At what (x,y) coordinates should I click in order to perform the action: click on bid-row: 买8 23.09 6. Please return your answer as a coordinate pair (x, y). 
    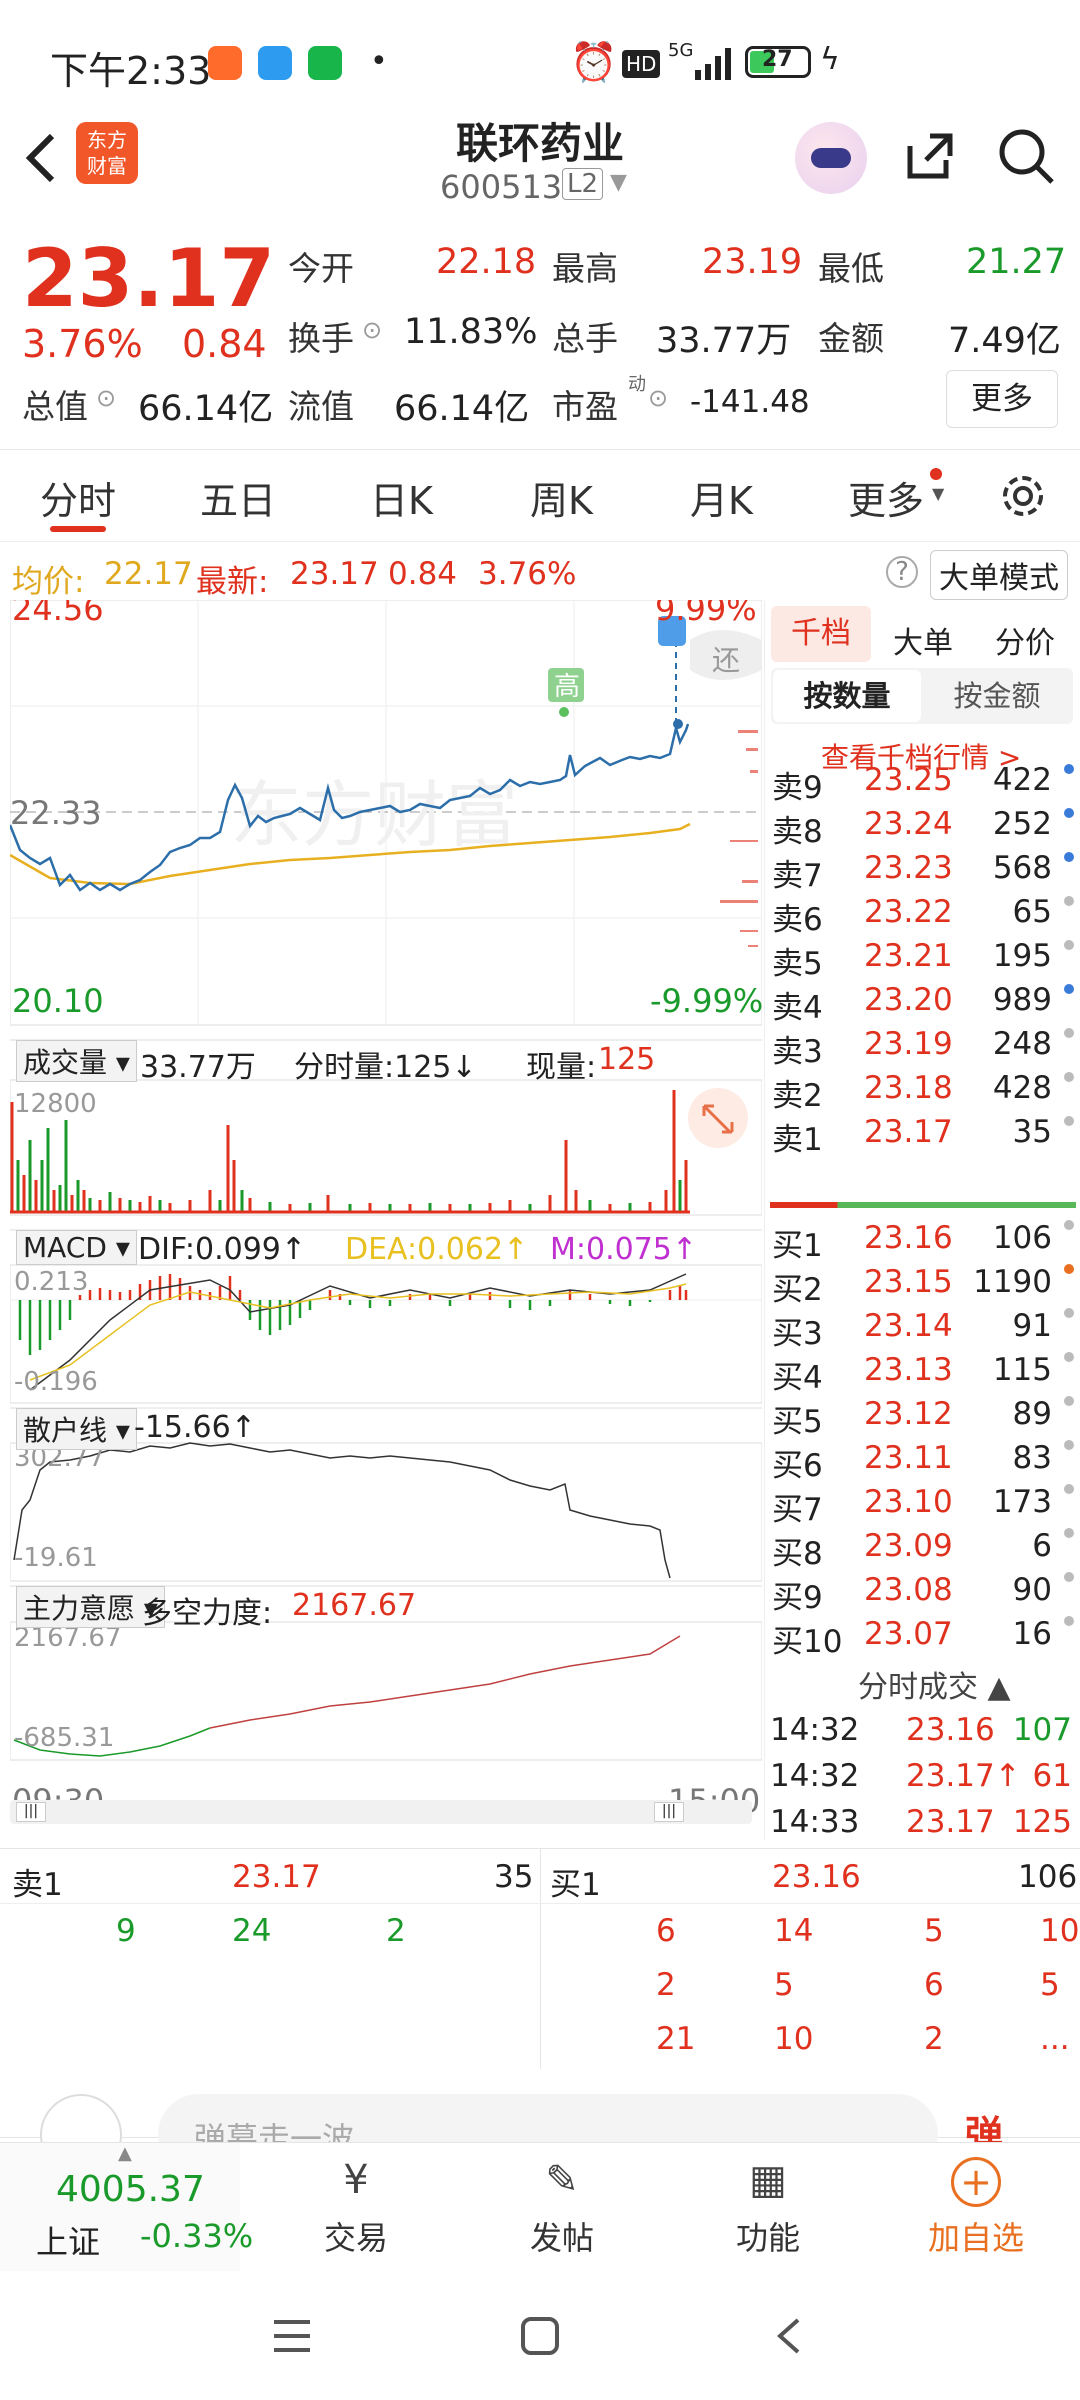
    Looking at the image, I should click on (924, 1549).